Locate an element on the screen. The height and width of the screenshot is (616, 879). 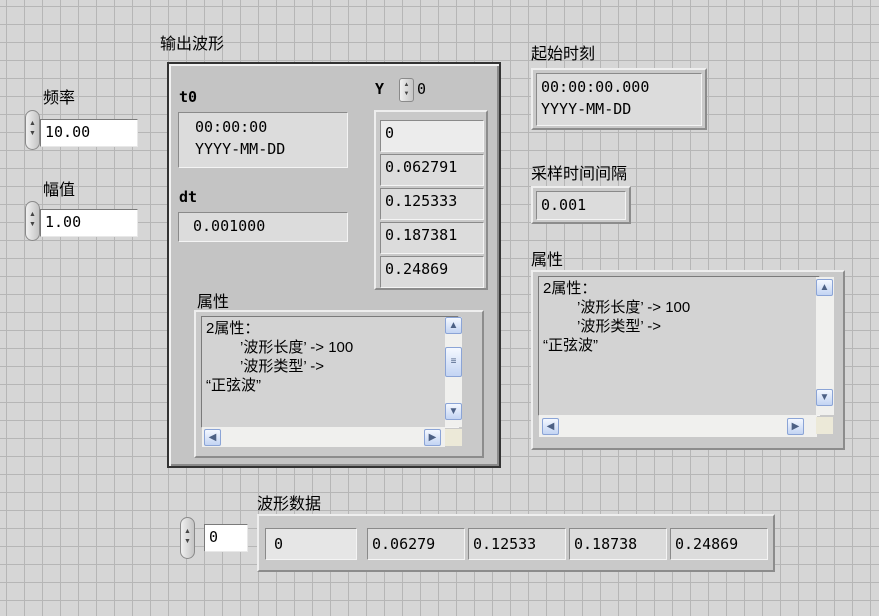
y-value-4: 0.24869 is located at coordinates (432, 272).